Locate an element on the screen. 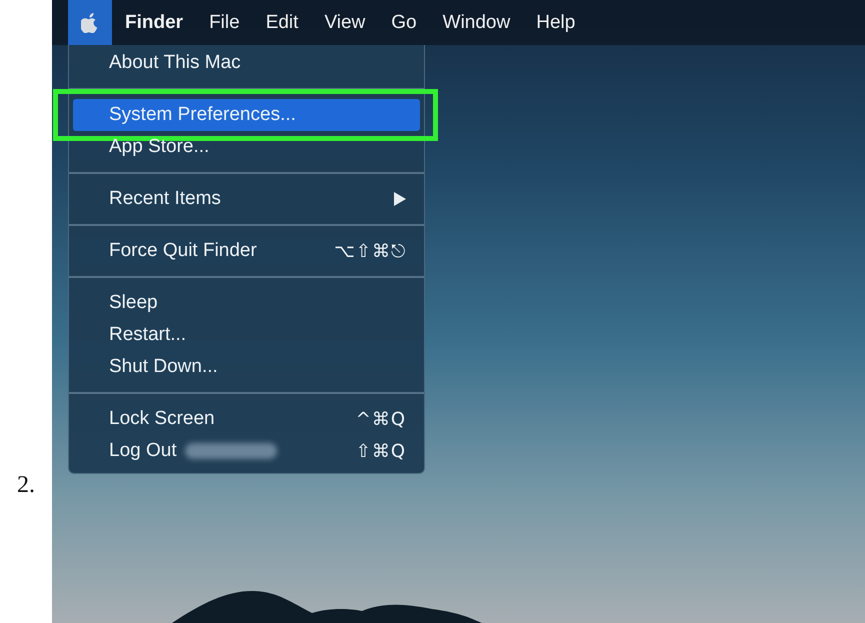  menu-bar-item: Window is located at coordinates (477, 22).